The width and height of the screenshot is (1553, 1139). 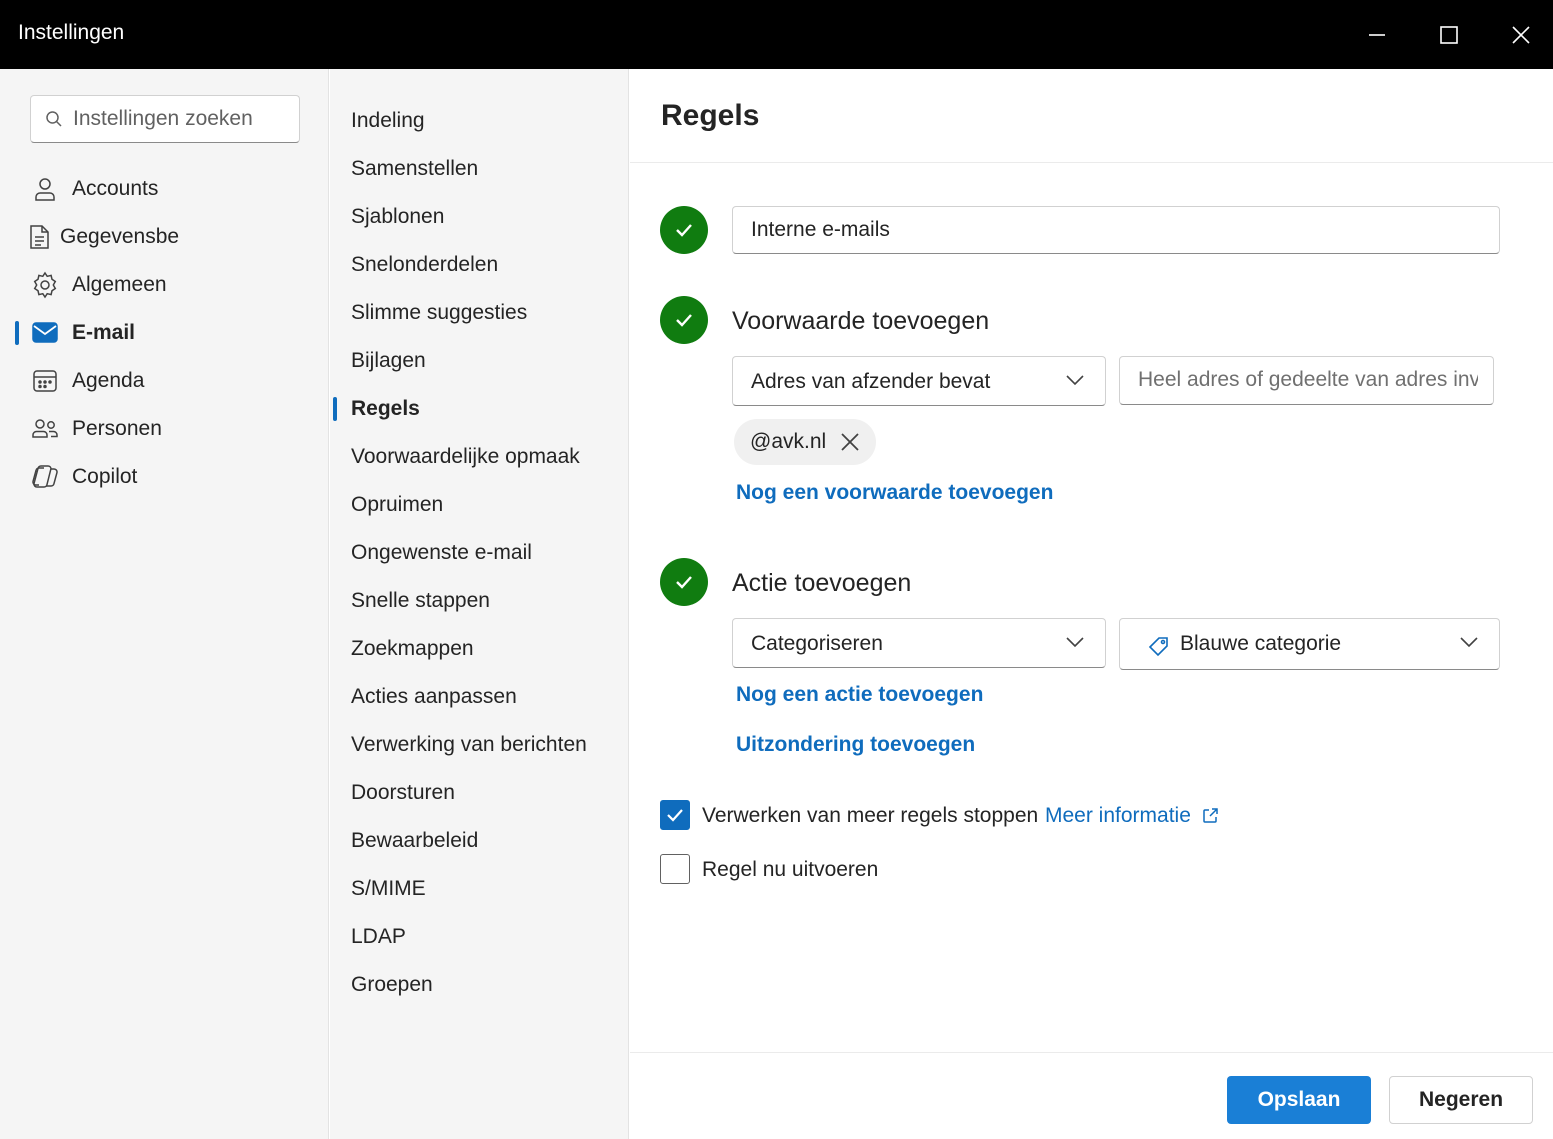 I want to click on search-input, so click(x=183, y=119).